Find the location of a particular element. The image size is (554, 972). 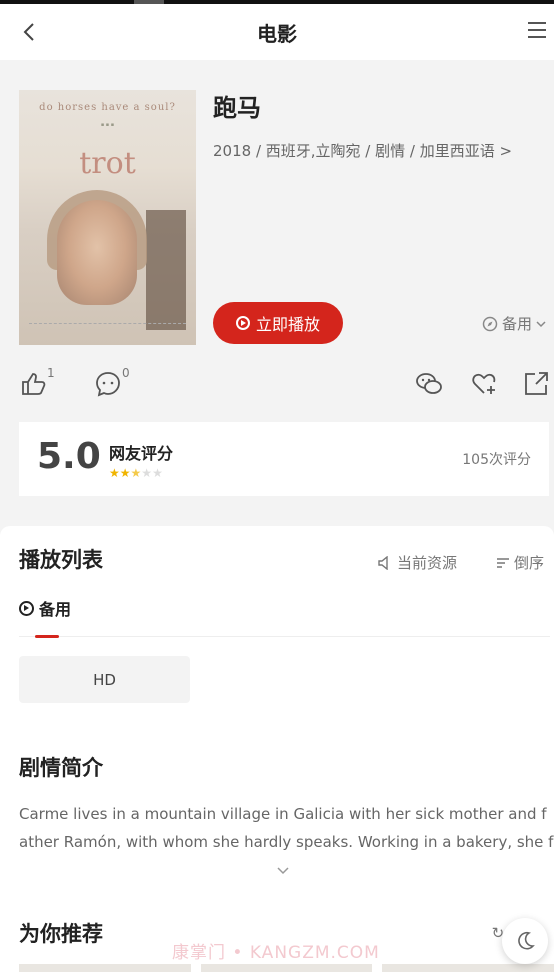

current-source-button: 当前资源 is located at coordinates (417, 562).